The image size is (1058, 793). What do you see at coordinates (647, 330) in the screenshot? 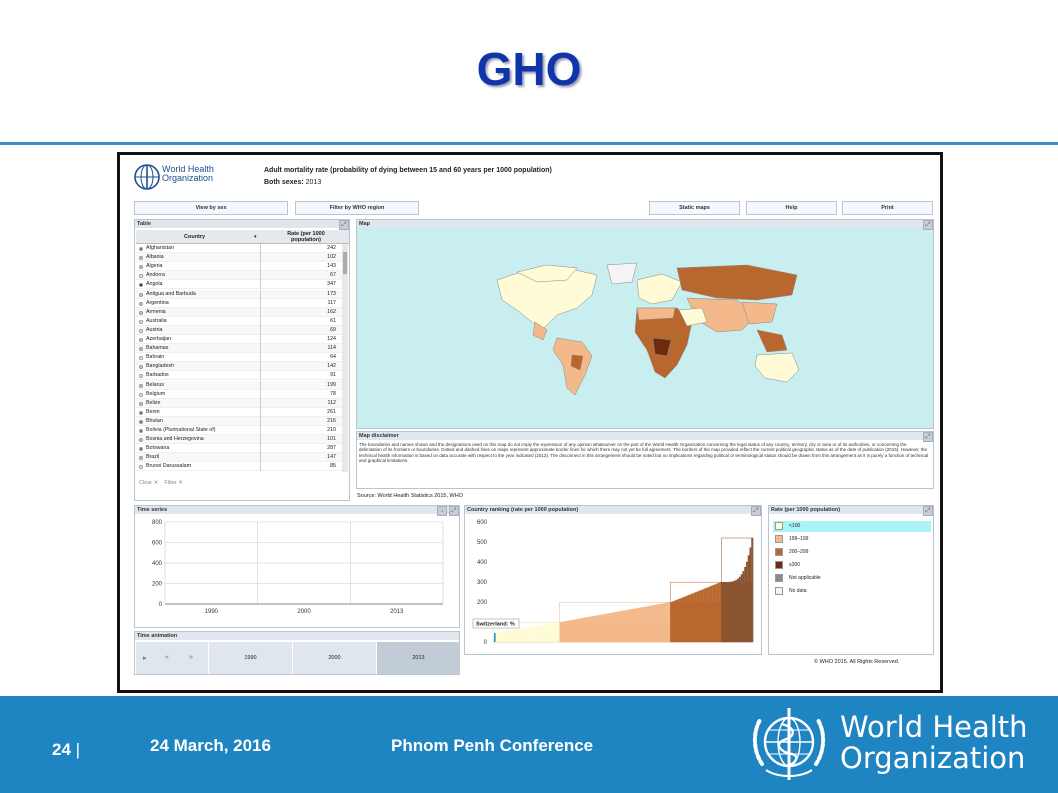
I see `world-map-icon` at bounding box center [647, 330].